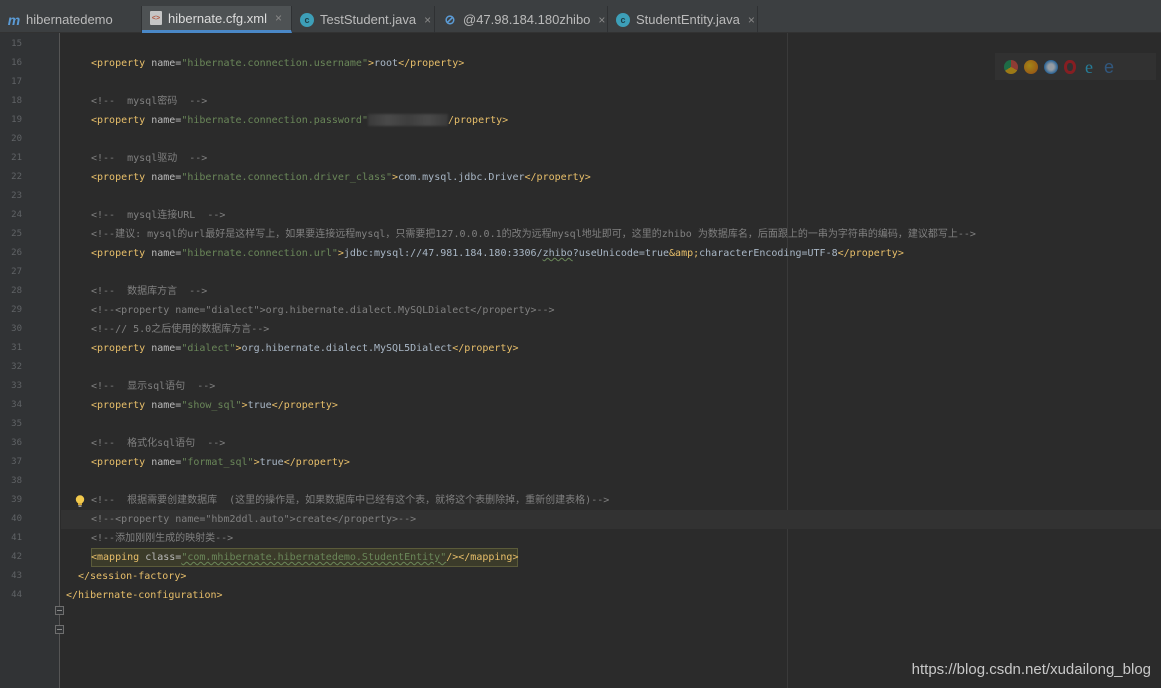 The width and height of the screenshot is (1161, 688). Describe the element at coordinates (16, 82) in the screenshot. I see `line-number: 17` at that location.